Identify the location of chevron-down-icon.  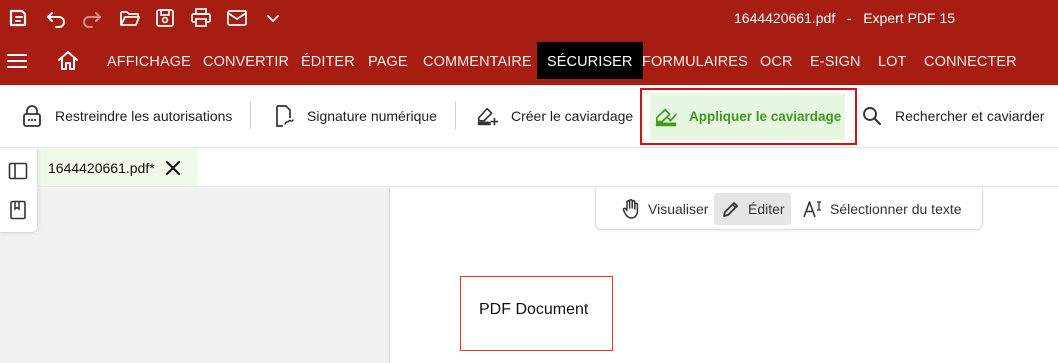
(273, 18).